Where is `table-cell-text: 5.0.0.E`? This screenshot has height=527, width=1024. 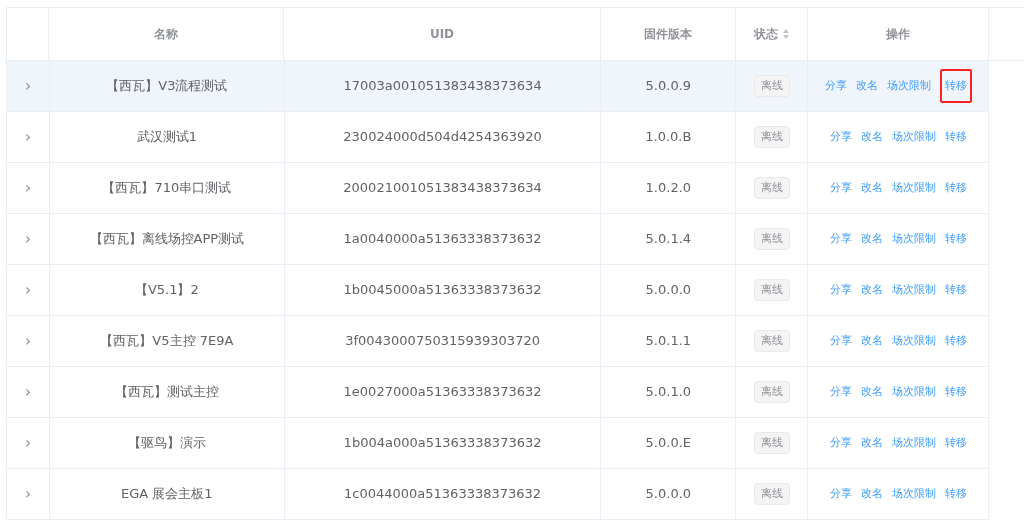 table-cell-text: 5.0.0.E is located at coordinates (668, 443).